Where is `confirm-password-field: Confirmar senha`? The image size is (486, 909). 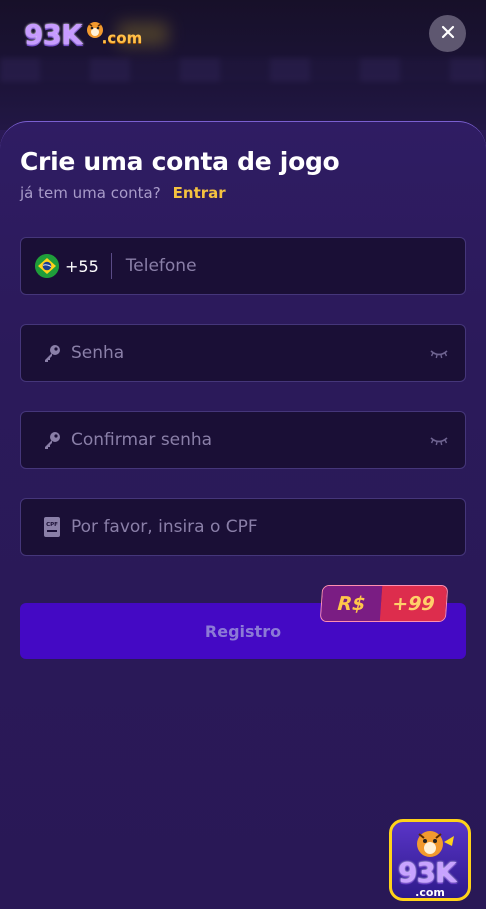 confirm-password-field: Confirmar senha is located at coordinates (243, 440).